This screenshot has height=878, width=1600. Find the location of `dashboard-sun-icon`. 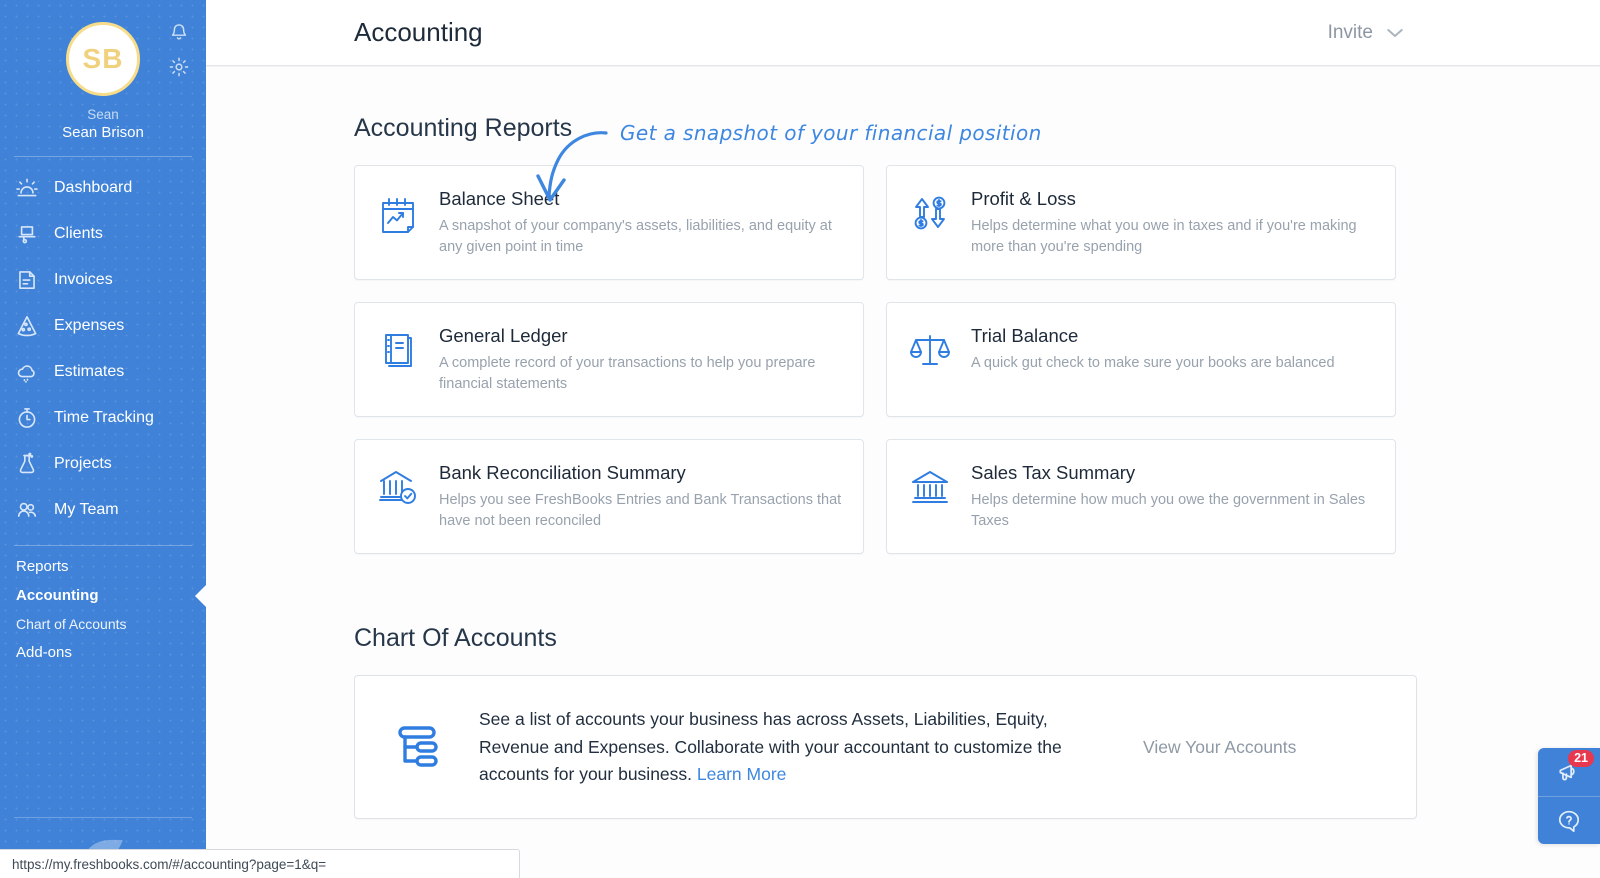

dashboard-sun-icon is located at coordinates (27, 188).